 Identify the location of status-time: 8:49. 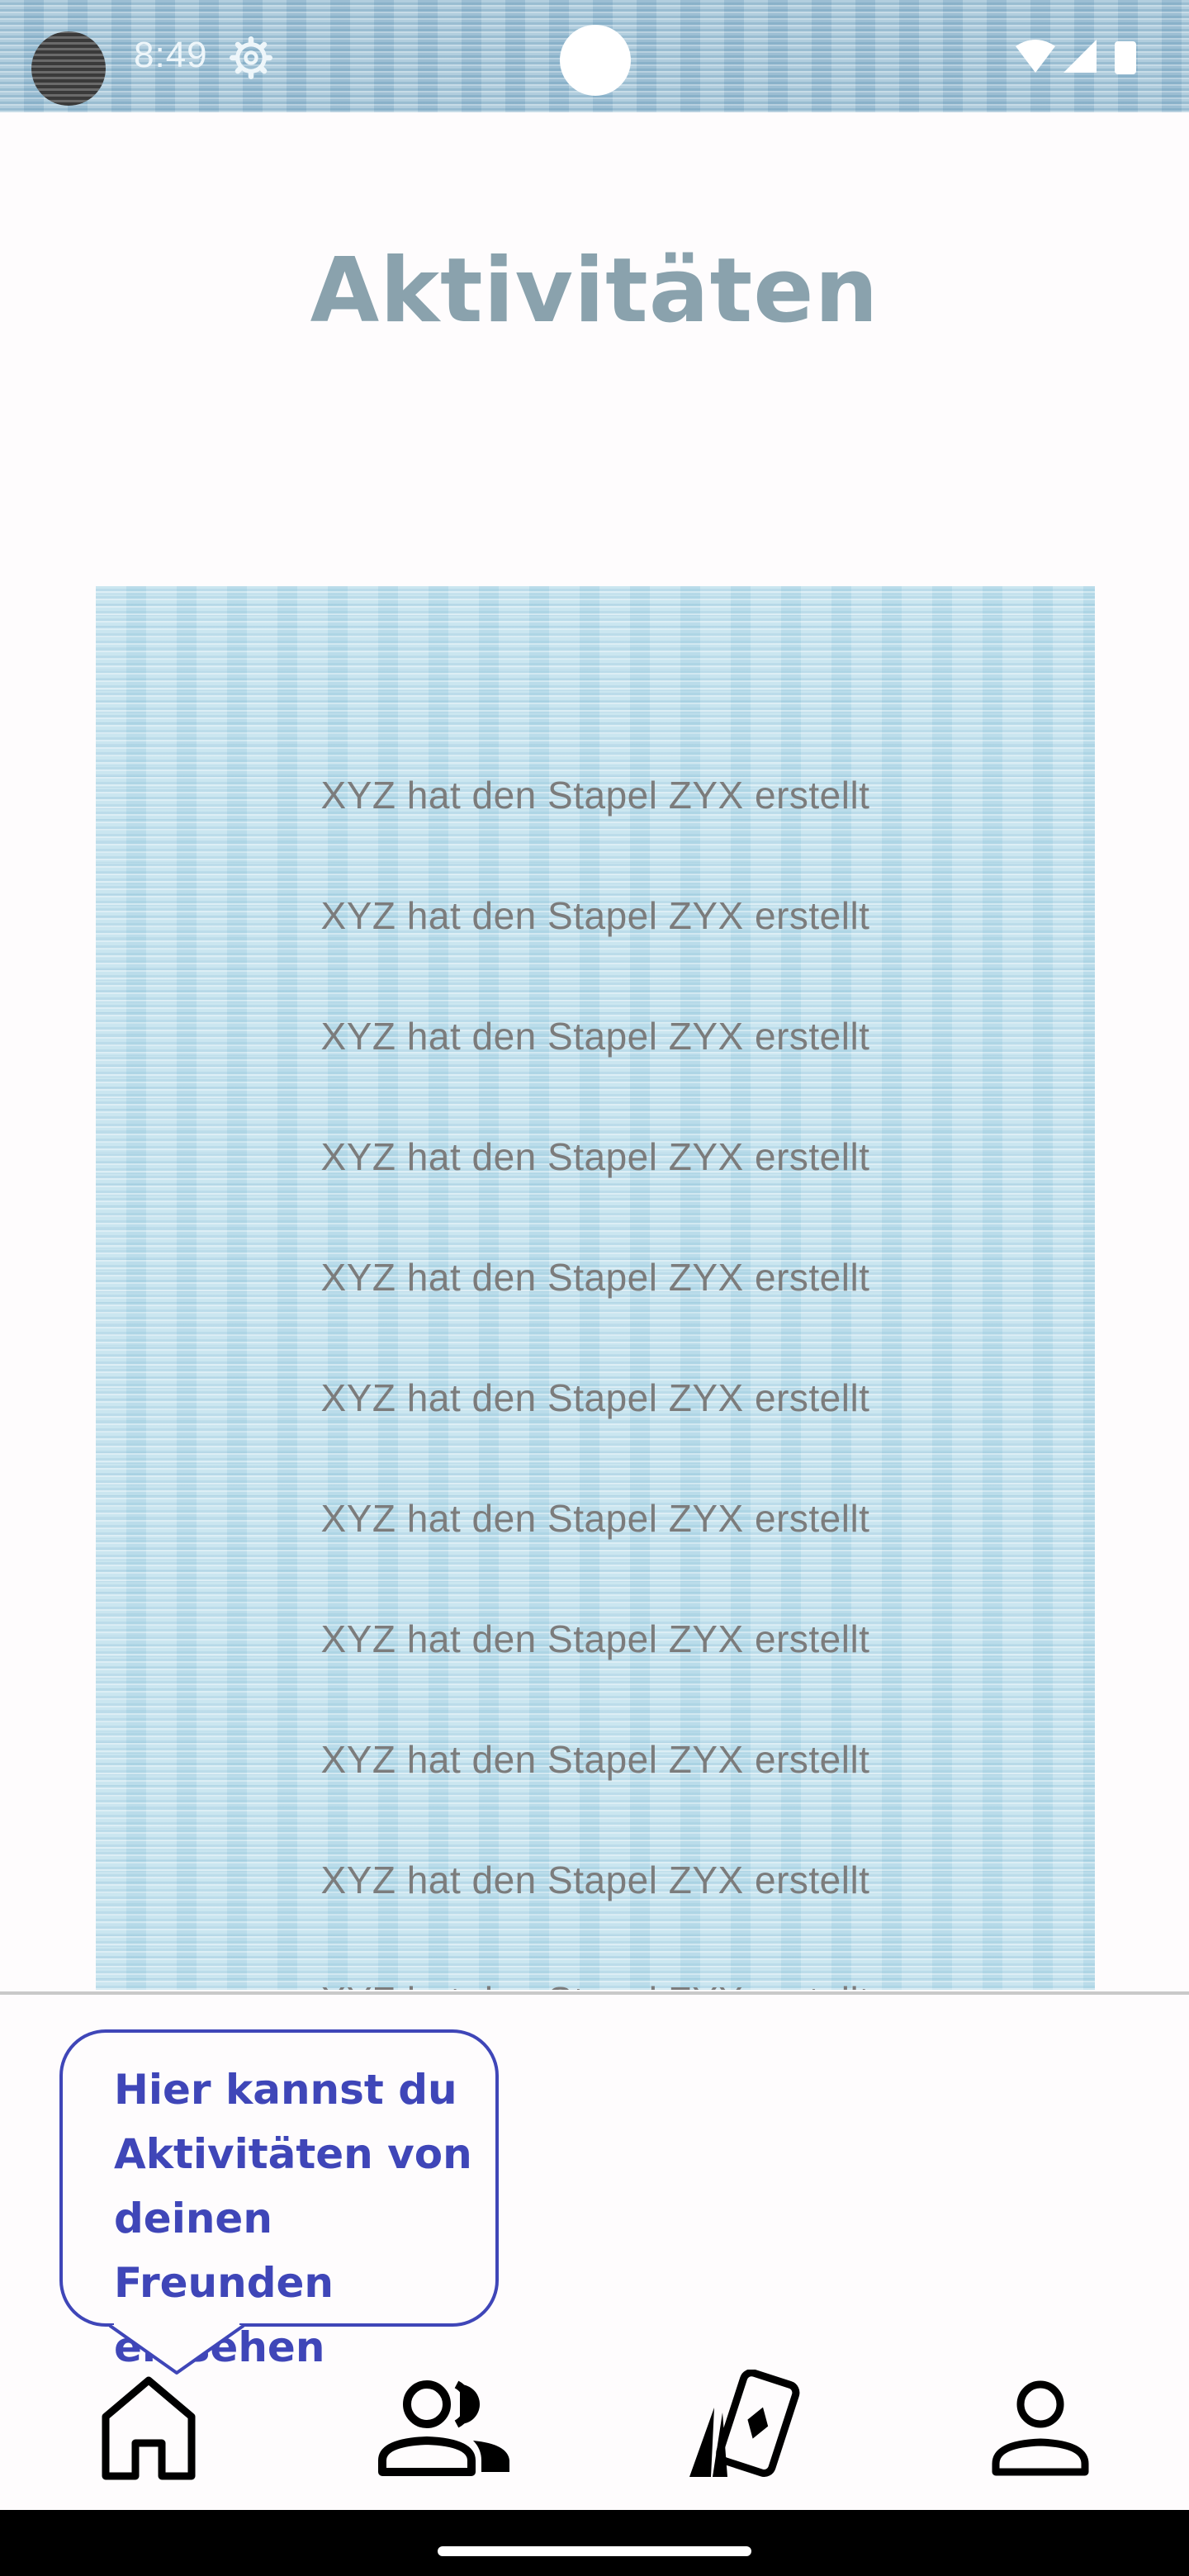
(171, 55).